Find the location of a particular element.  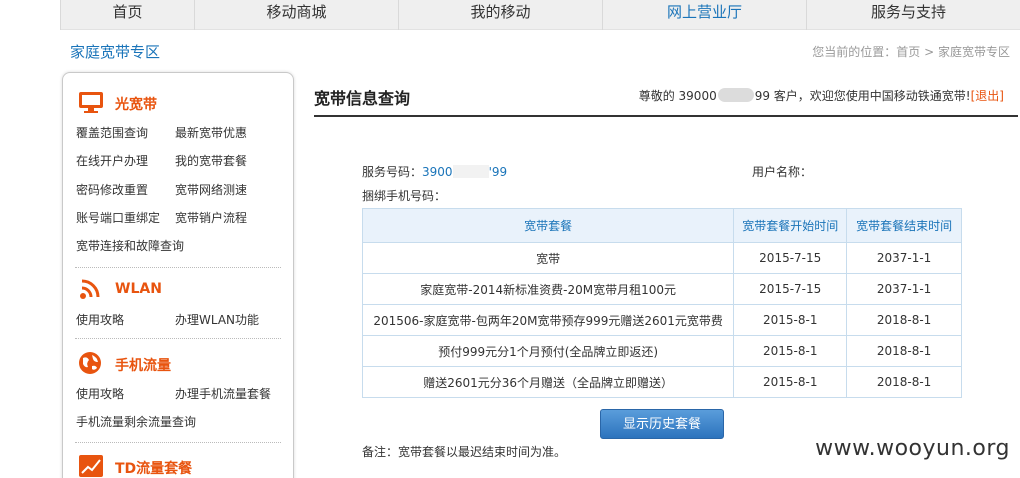

table-row: 预付999元分1个月预付(全品牌立即返还) 2015-8-1 2018-8-1 is located at coordinates (661, 351).